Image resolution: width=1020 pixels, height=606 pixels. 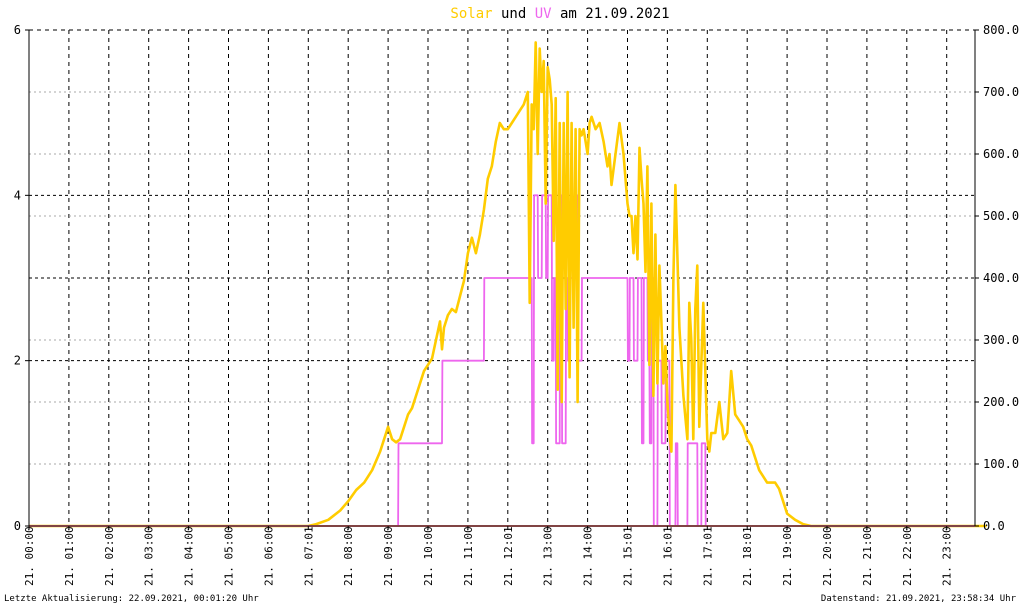 What do you see at coordinates (514, 14) in the screenshot?
I see `title-und: und` at bounding box center [514, 14].